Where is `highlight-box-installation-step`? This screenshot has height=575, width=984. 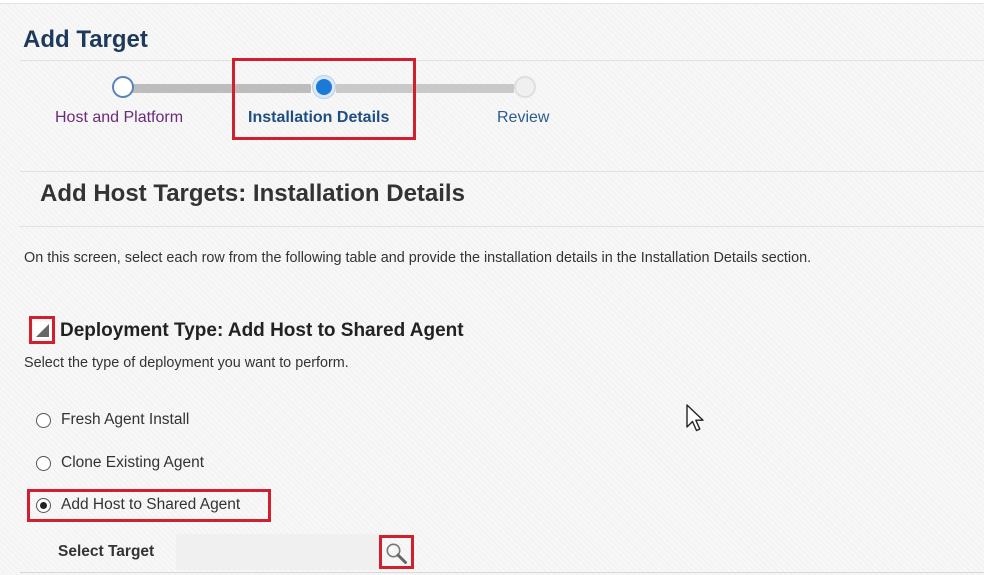 highlight-box-installation-step is located at coordinates (324, 99).